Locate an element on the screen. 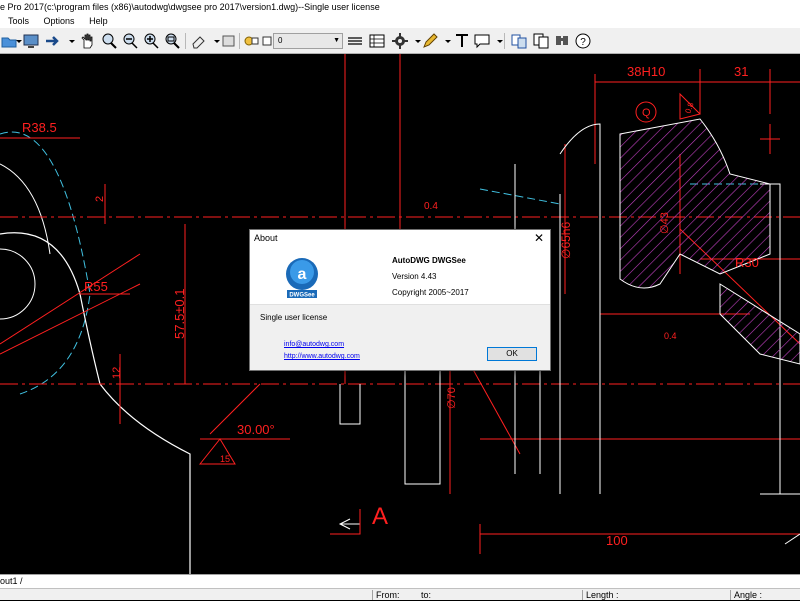  dim-38h10: 38H10 is located at coordinates (646, 71).